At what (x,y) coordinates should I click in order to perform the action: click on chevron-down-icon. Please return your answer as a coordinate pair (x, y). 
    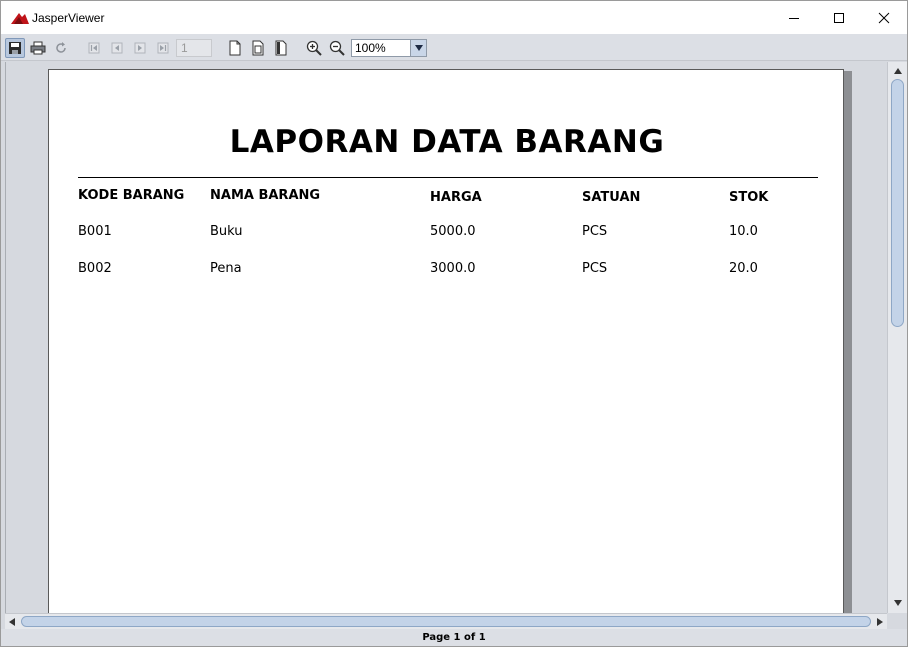
    Looking at the image, I should click on (418, 48).